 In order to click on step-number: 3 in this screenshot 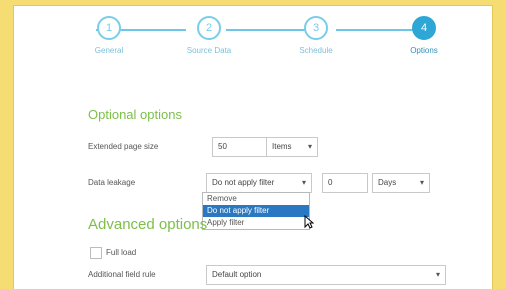, I will do `click(316, 28)`.